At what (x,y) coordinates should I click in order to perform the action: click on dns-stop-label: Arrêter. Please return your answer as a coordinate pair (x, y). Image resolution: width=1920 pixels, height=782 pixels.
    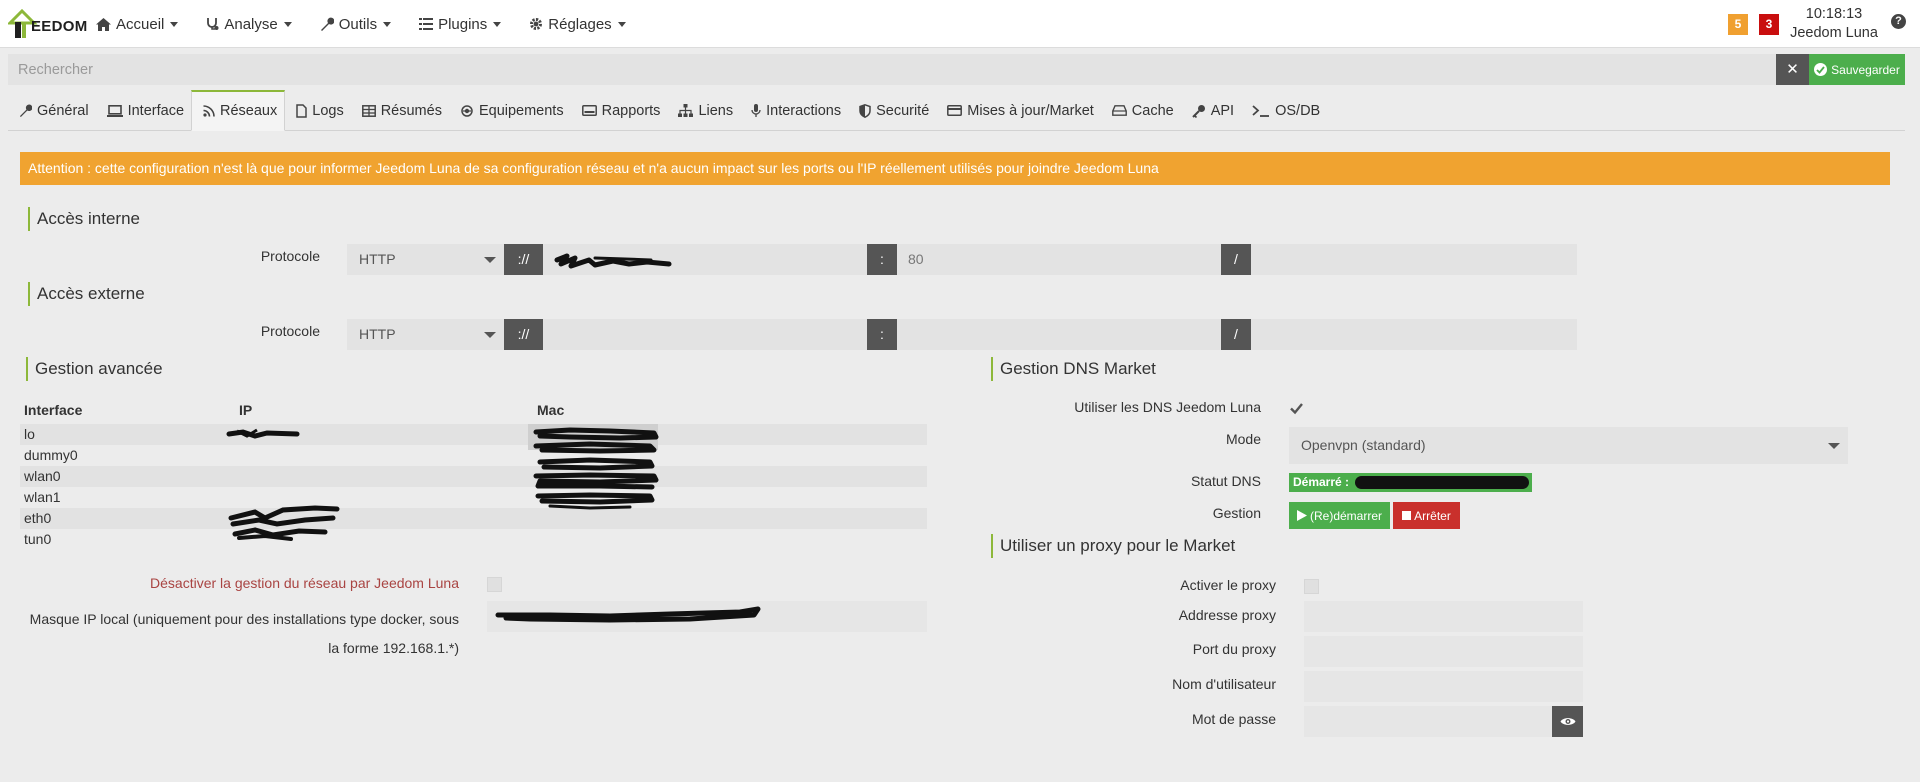
    Looking at the image, I should click on (1432, 515).